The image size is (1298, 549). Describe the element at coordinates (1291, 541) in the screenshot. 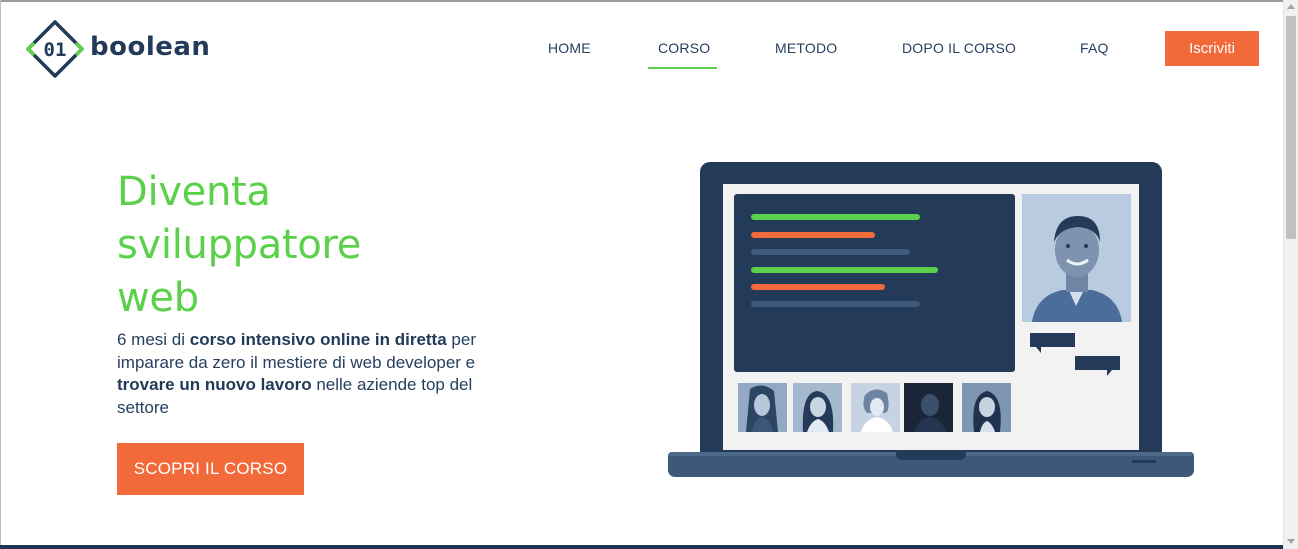

I see `scroll-down-arrow-icon` at that location.